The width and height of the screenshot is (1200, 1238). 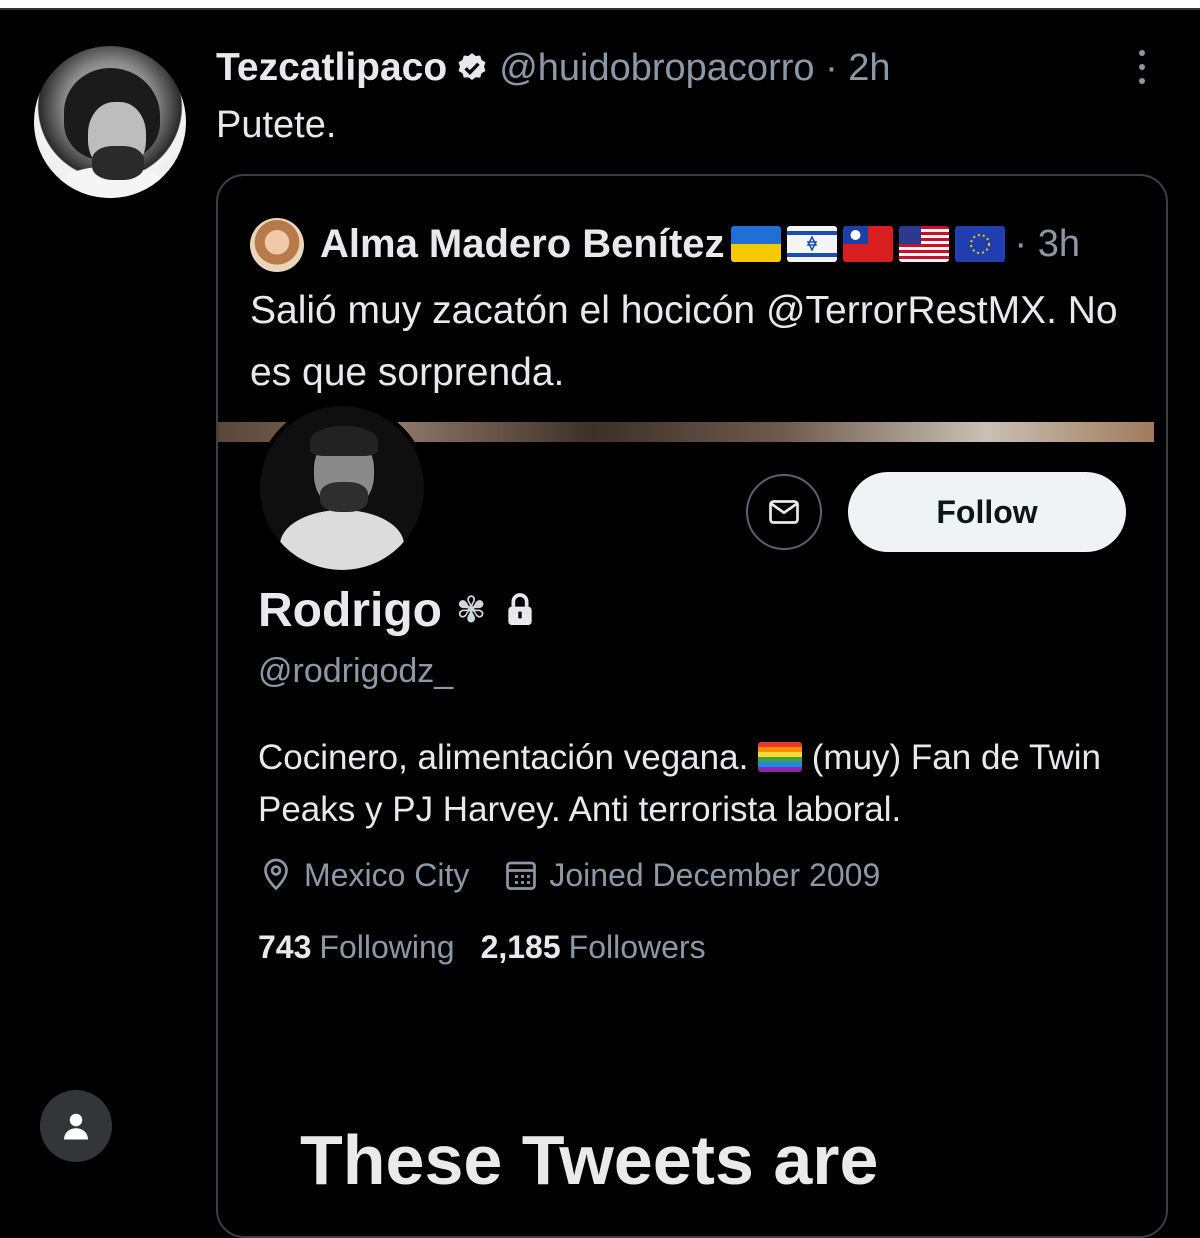 What do you see at coordinates (811, 244) in the screenshot?
I see `israel-flag-icon` at bounding box center [811, 244].